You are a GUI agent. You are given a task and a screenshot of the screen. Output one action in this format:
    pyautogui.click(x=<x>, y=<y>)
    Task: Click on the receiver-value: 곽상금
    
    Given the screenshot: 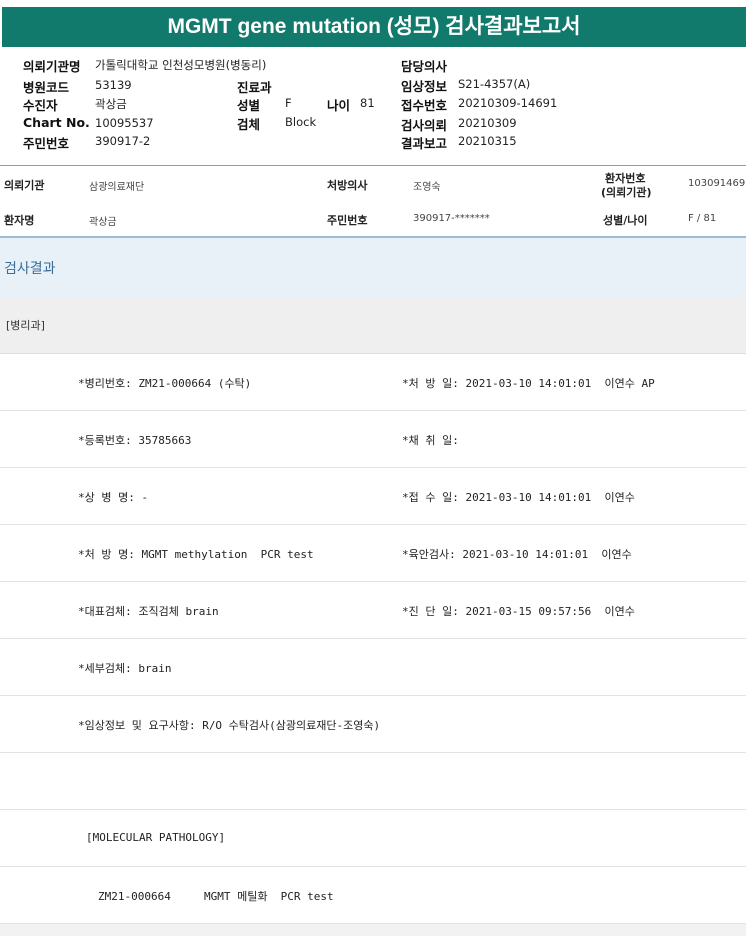 What is the action you would take?
    pyautogui.click(x=111, y=104)
    